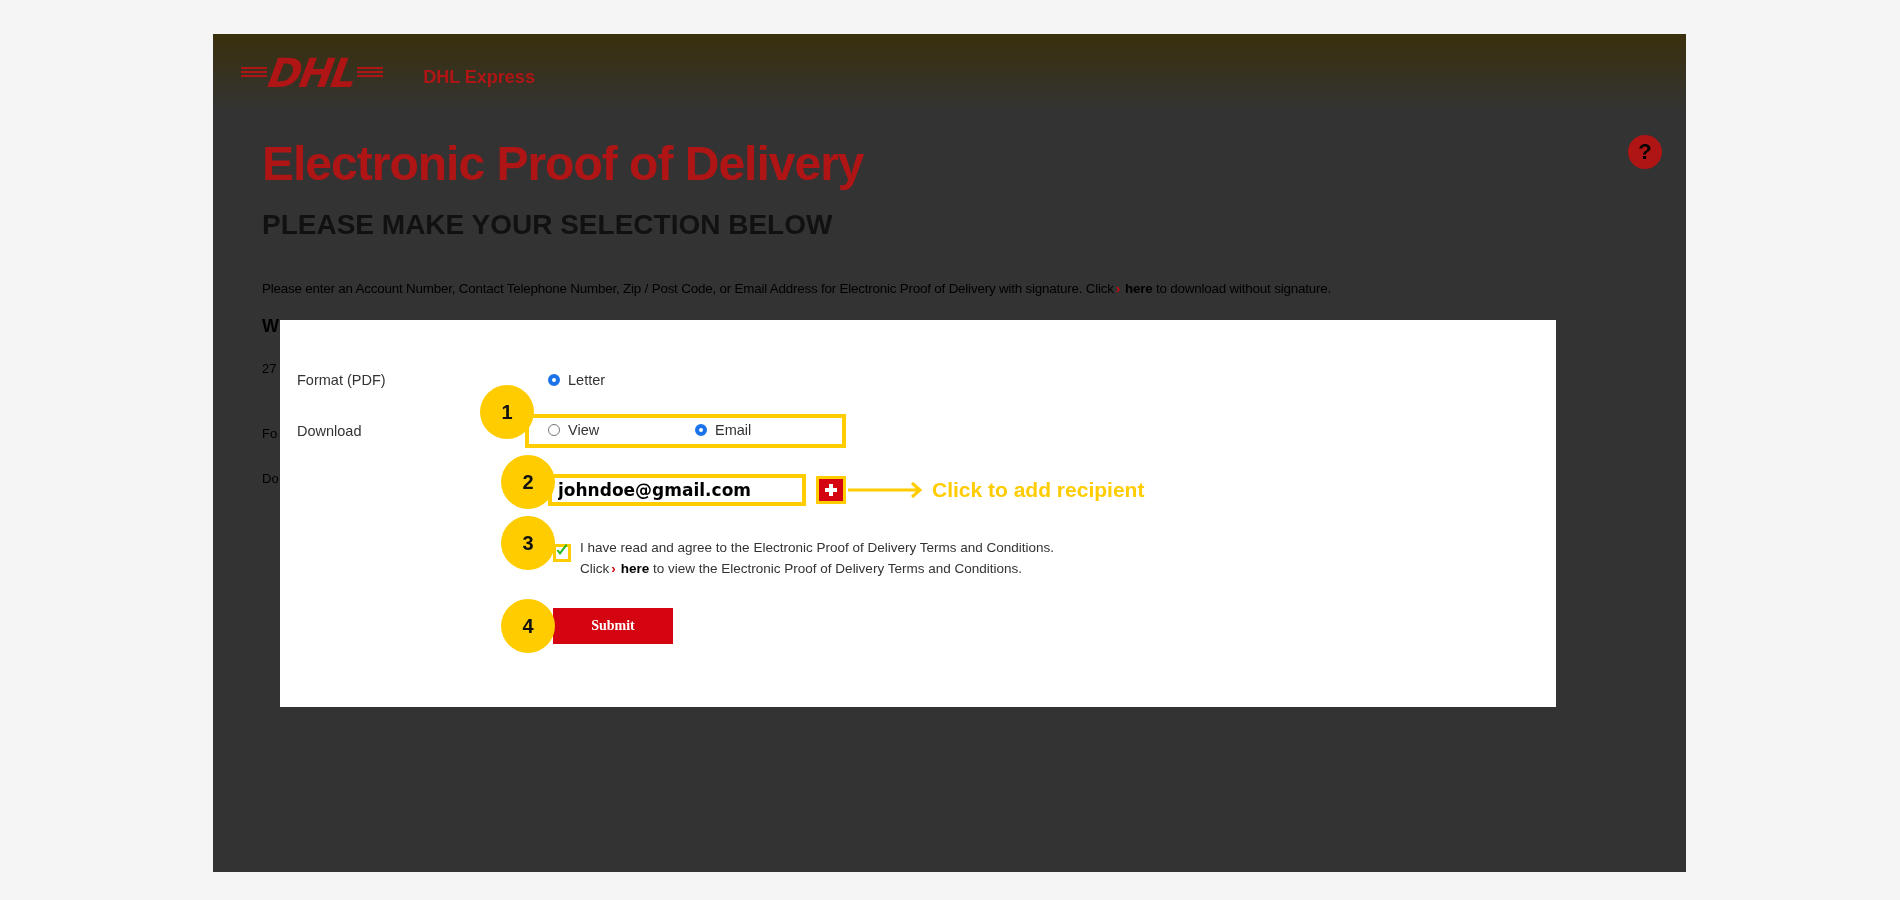  What do you see at coordinates (635, 568) in the screenshot?
I see `here-link: here` at bounding box center [635, 568].